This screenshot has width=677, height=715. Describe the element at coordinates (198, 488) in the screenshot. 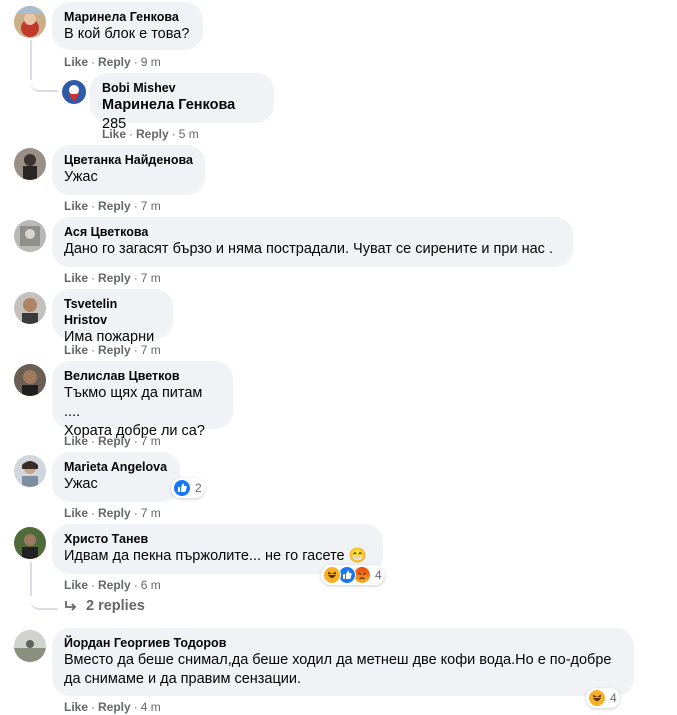

I see `reaction-count: 2` at that location.